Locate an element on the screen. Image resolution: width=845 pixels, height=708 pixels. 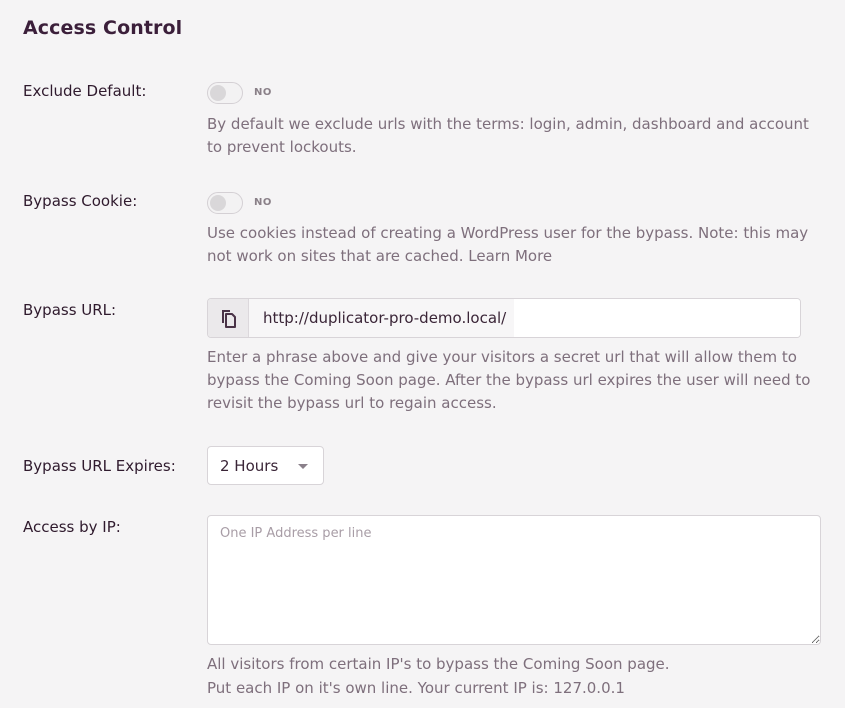
chevron-down-icon is located at coordinates (303, 466).